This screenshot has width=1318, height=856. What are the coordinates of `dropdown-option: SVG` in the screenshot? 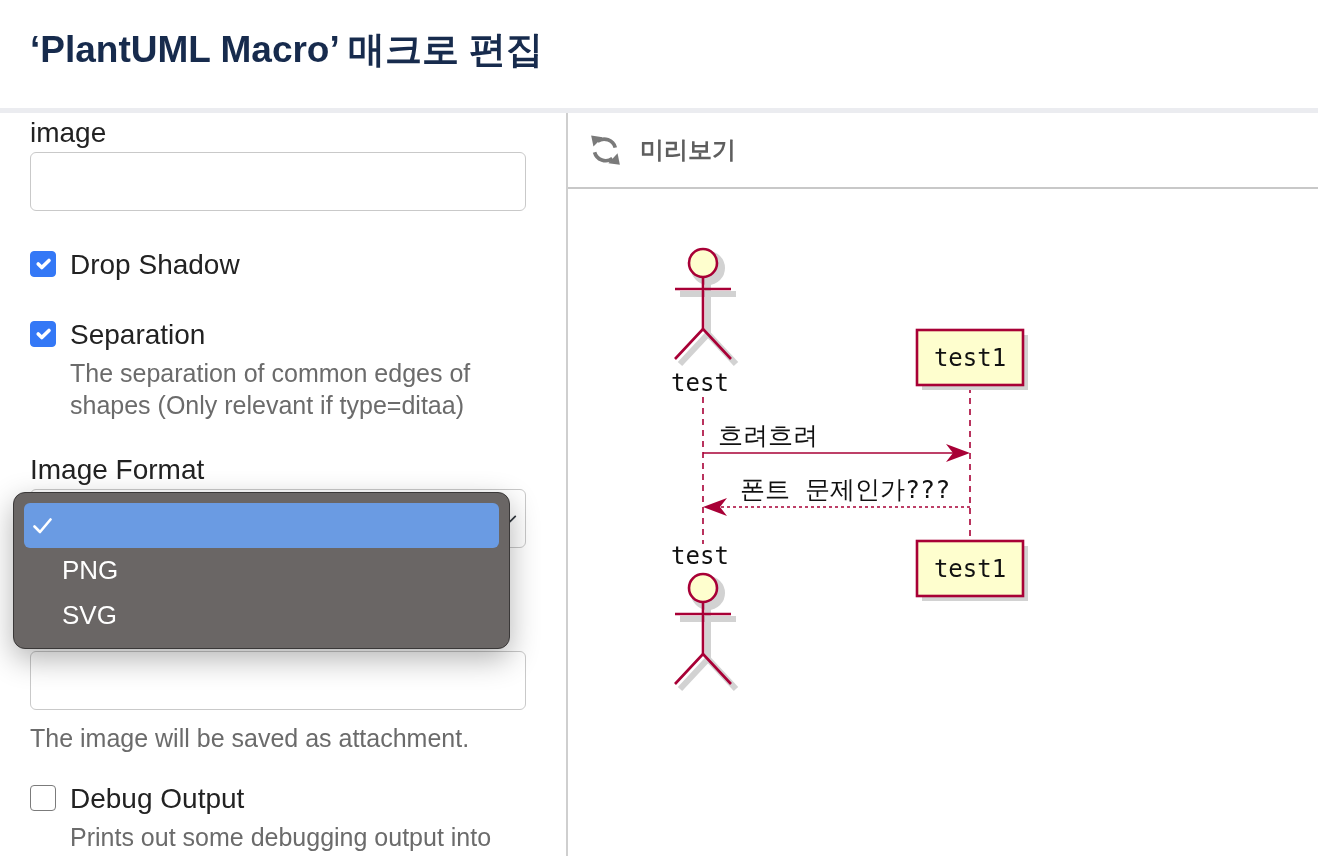 It's located at (261, 615).